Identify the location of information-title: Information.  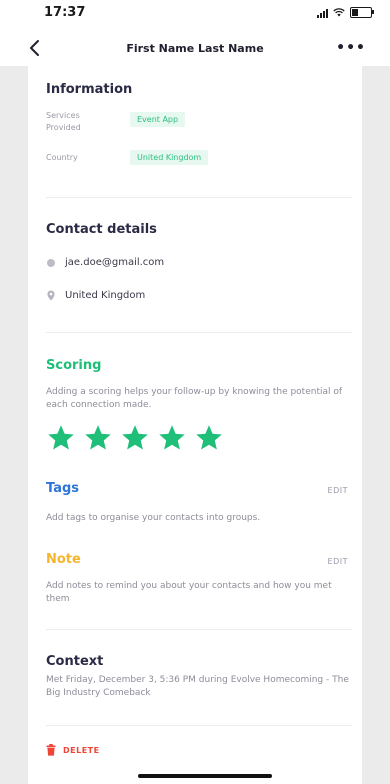
(89, 89).